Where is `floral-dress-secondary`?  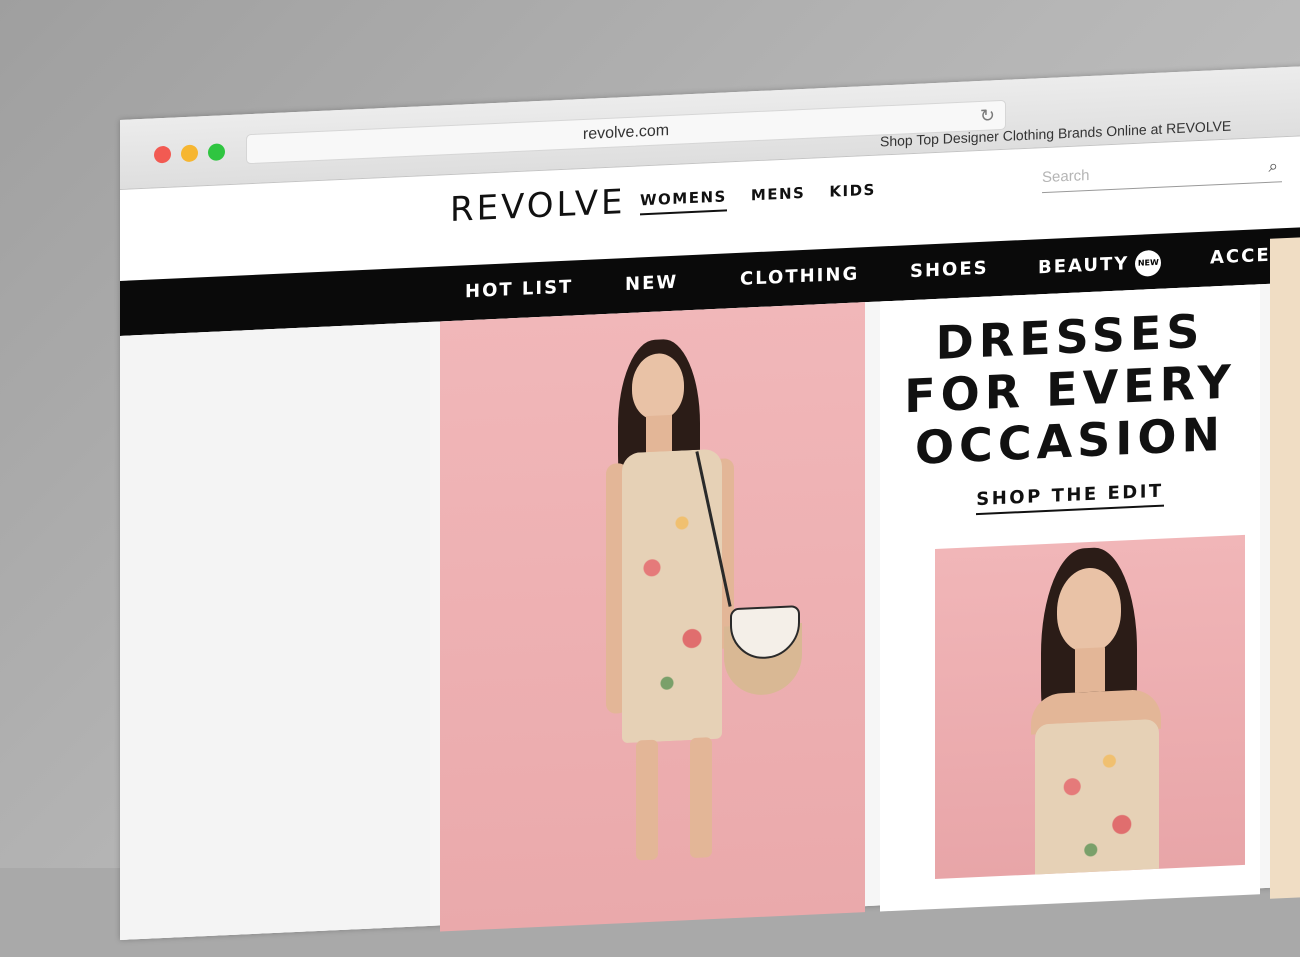
floral-dress-secondary is located at coordinates (1097, 798).